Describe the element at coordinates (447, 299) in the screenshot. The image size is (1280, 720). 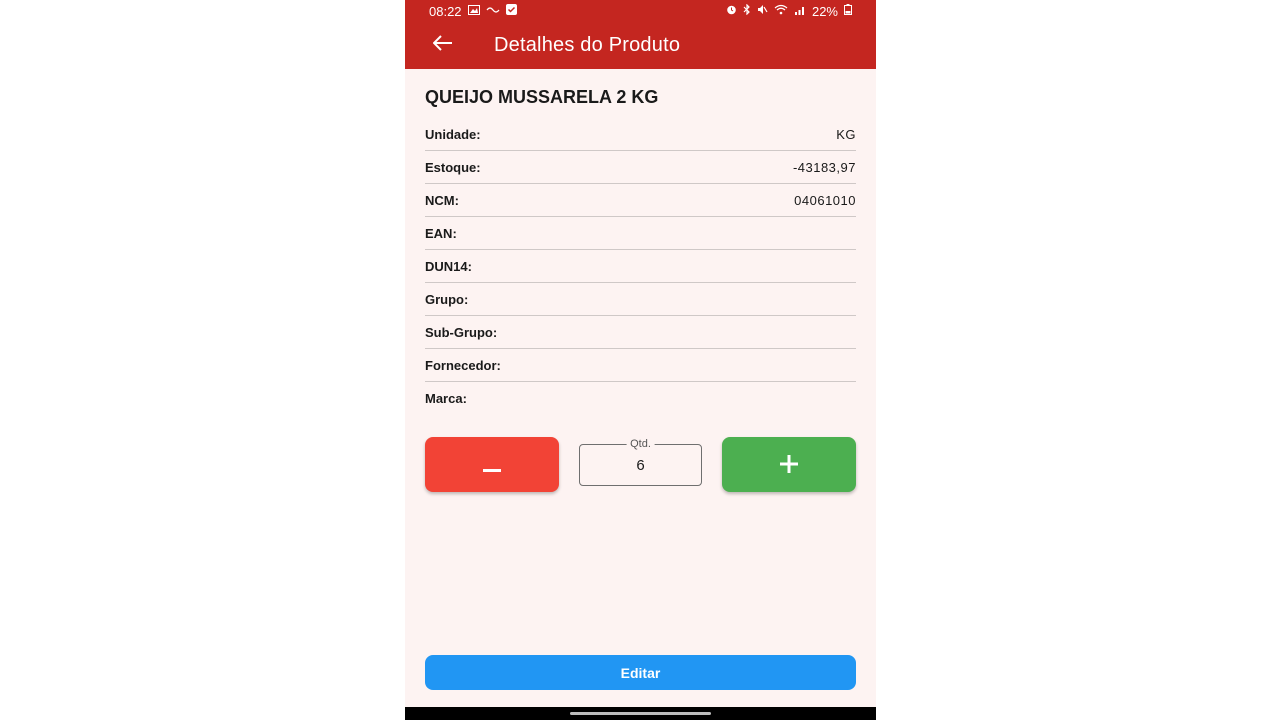
I see `detail-label: Grupo:` at that location.